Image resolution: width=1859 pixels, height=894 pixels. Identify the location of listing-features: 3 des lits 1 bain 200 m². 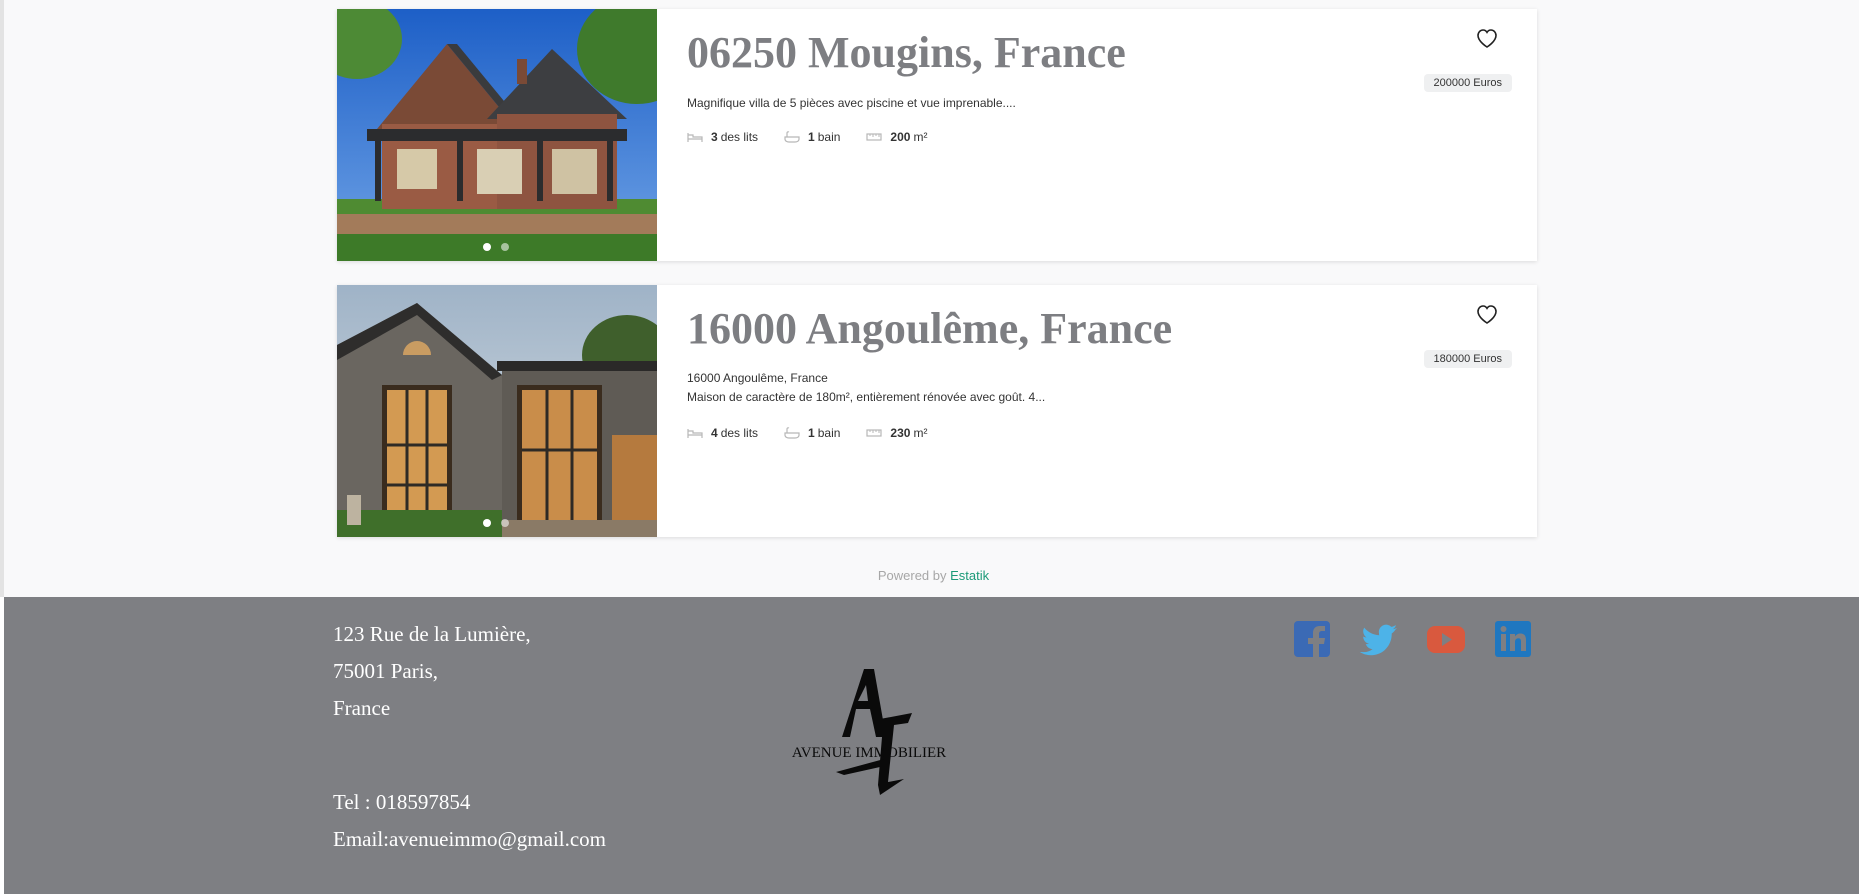
(820, 137).